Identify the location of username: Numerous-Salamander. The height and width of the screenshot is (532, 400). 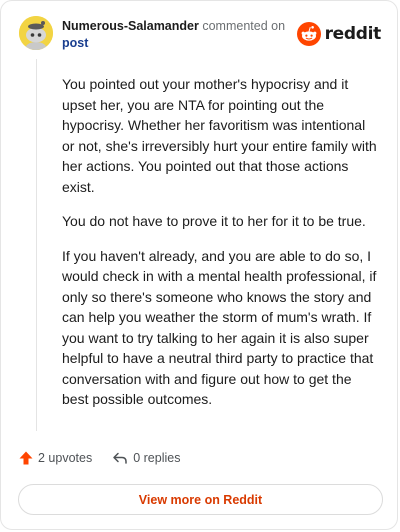
(130, 26).